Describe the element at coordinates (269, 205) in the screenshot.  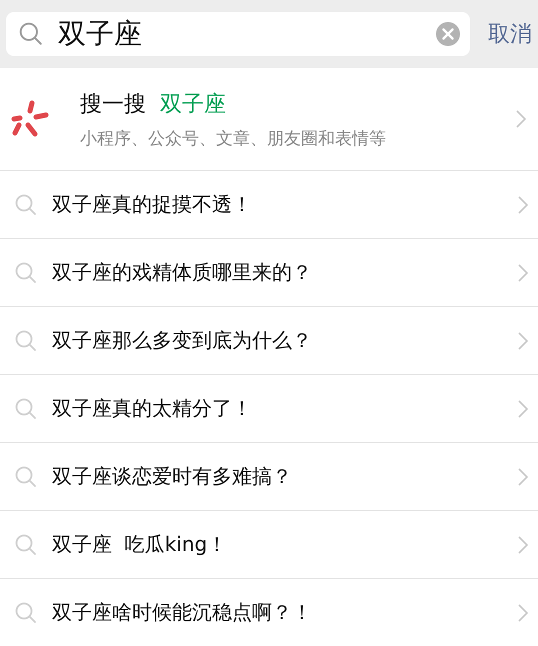
I see `suggestion-item: 双子座真的捉摸不透！` at that location.